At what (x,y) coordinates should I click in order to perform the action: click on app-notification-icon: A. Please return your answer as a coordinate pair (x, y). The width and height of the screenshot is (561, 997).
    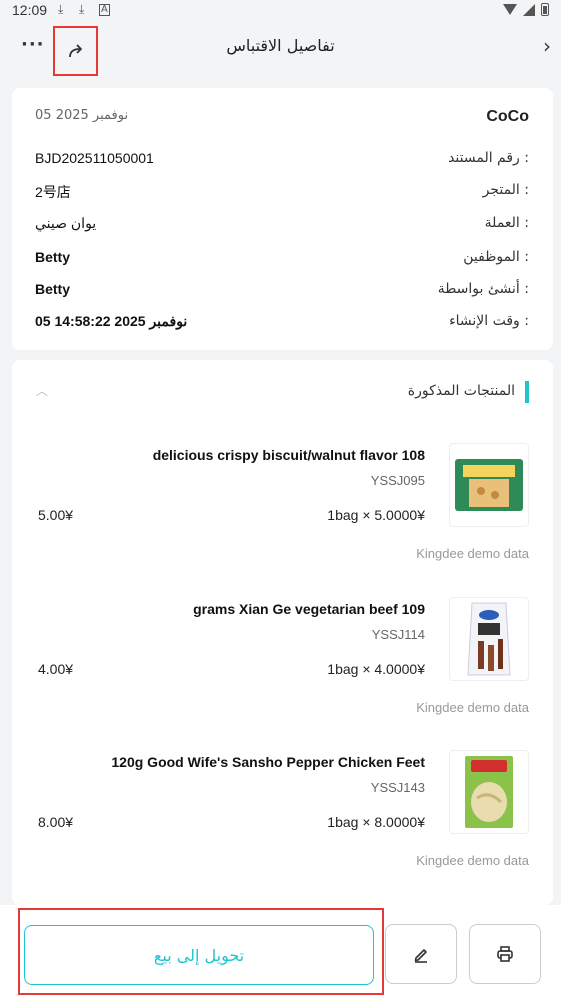
    Looking at the image, I should click on (104, 10).